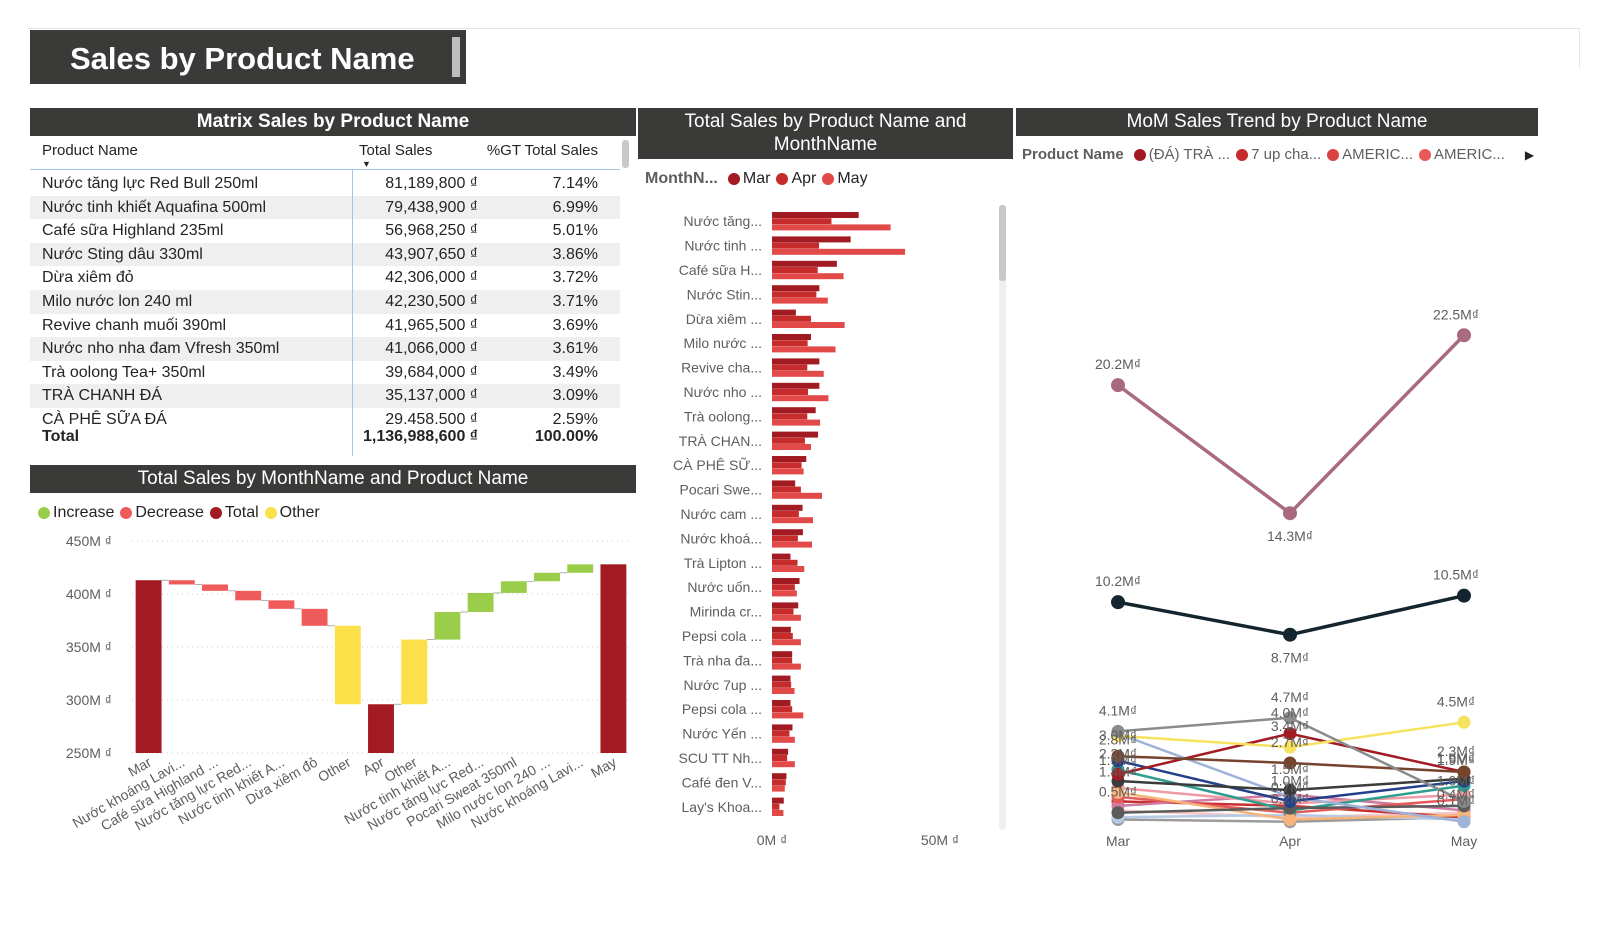 Image resolution: width=1600 pixels, height=926 pixels. Describe the element at coordinates (804, 178) in the screenshot. I see `legend-label: Apr` at that location.